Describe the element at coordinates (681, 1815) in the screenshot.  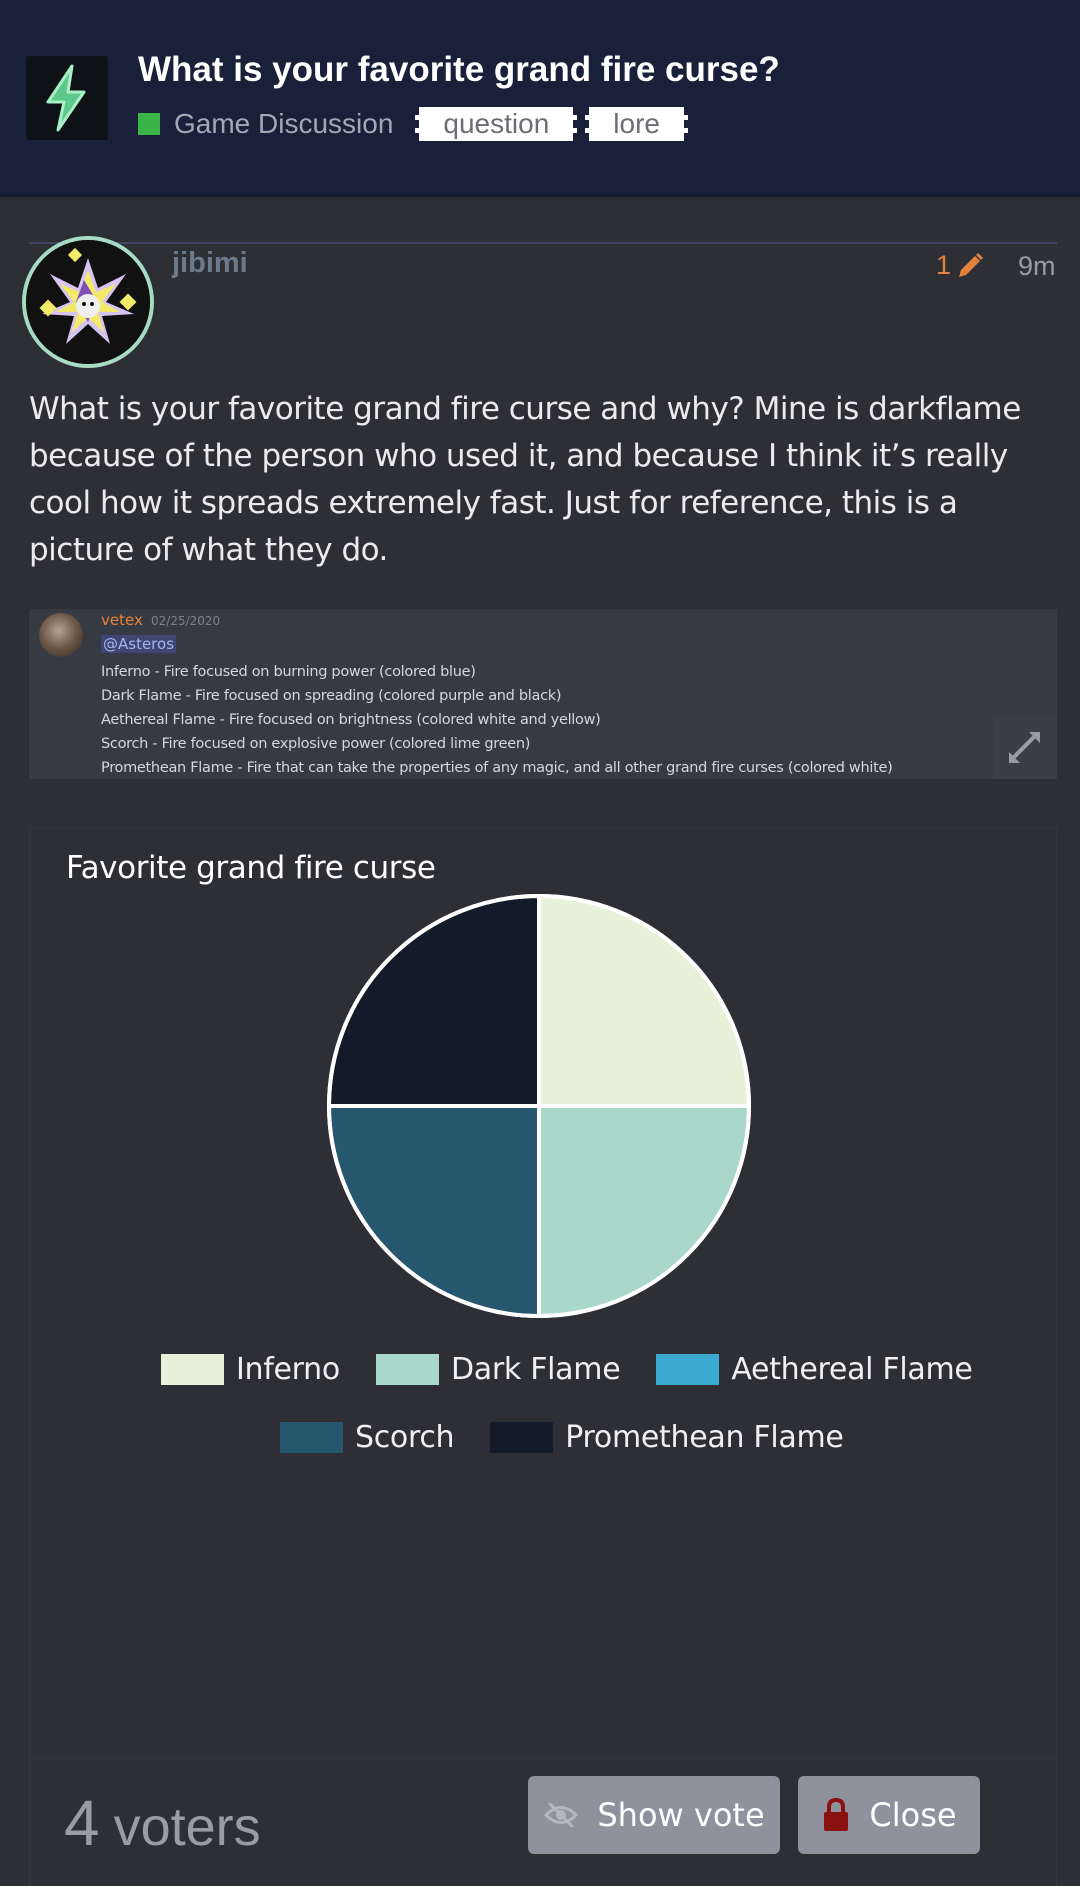
I see `show-vote-label: Show vote` at that location.